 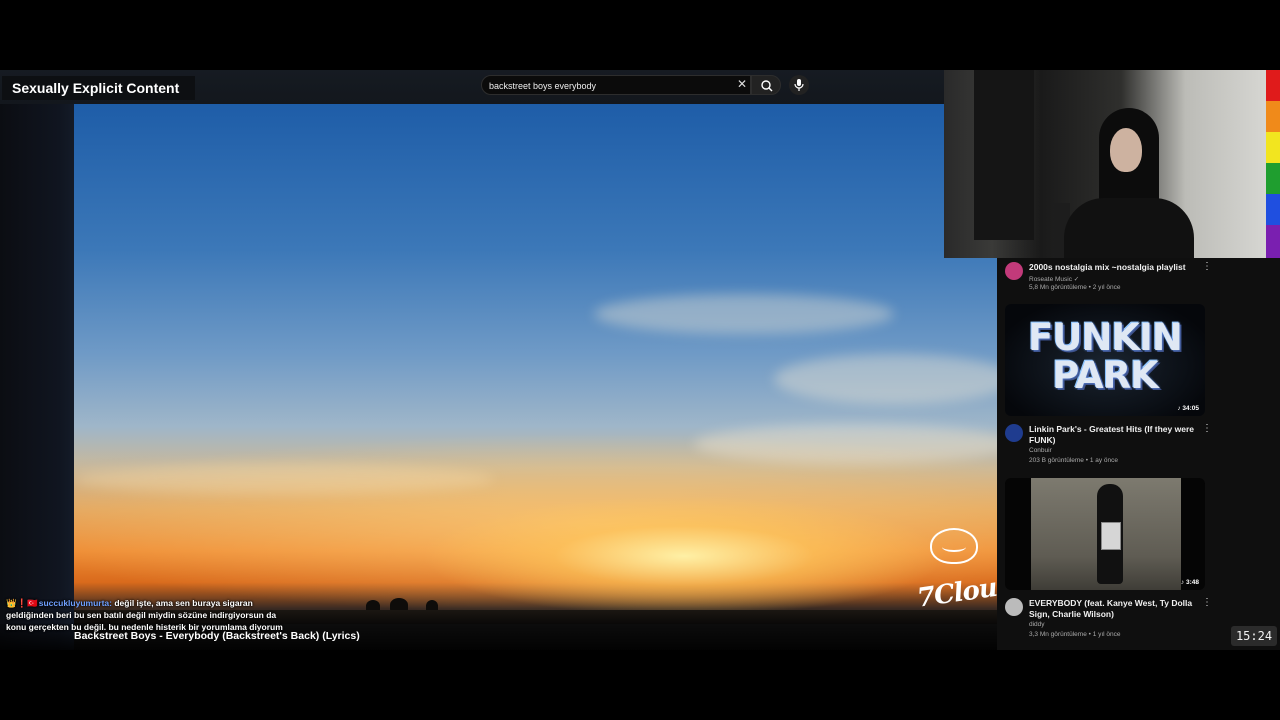 What do you see at coordinates (1105, 375) in the screenshot?
I see `thumbnail-text: PARK` at bounding box center [1105, 375].